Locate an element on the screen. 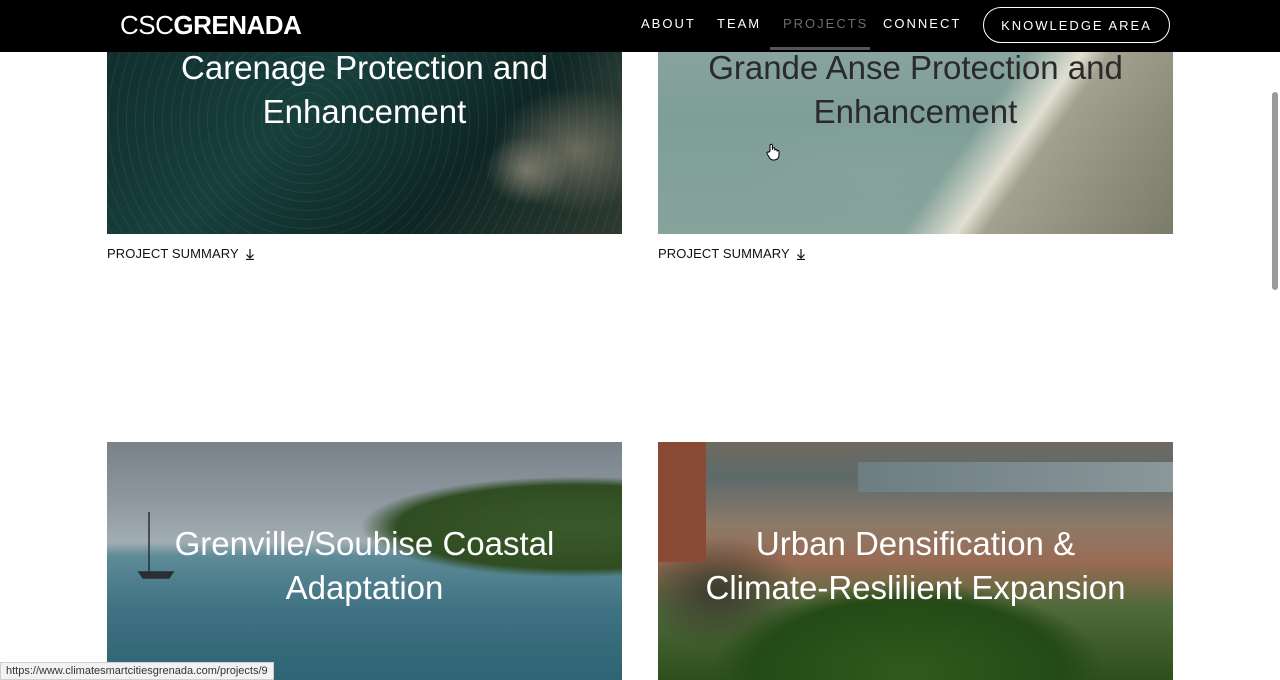 This screenshot has height=680, width=1280. project-title-grande-anse: Grande Anse Protection and Enhancement is located at coordinates (915, 90).